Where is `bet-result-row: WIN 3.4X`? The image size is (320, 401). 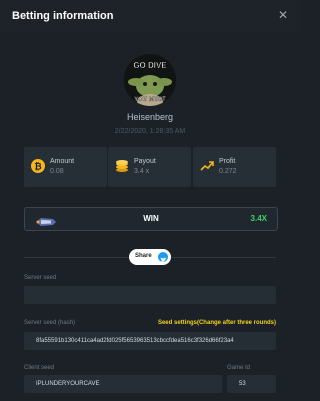 bet-result-row: WIN 3.4X is located at coordinates (151, 219).